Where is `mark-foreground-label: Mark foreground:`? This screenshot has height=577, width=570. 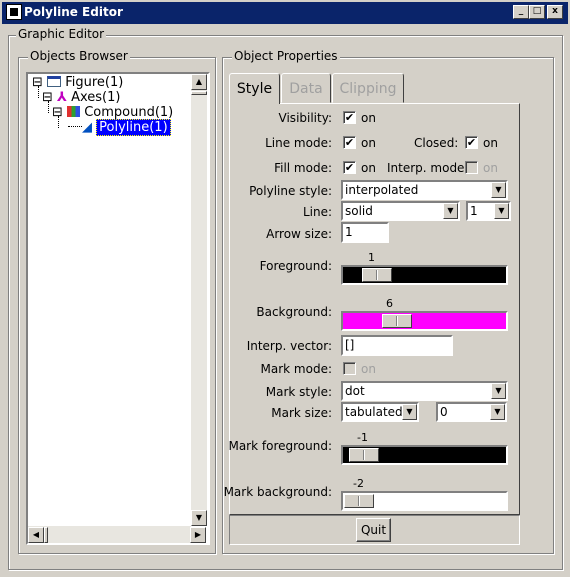 mark-foreground-label: Mark foreground: is located at coordinates (280, 446).